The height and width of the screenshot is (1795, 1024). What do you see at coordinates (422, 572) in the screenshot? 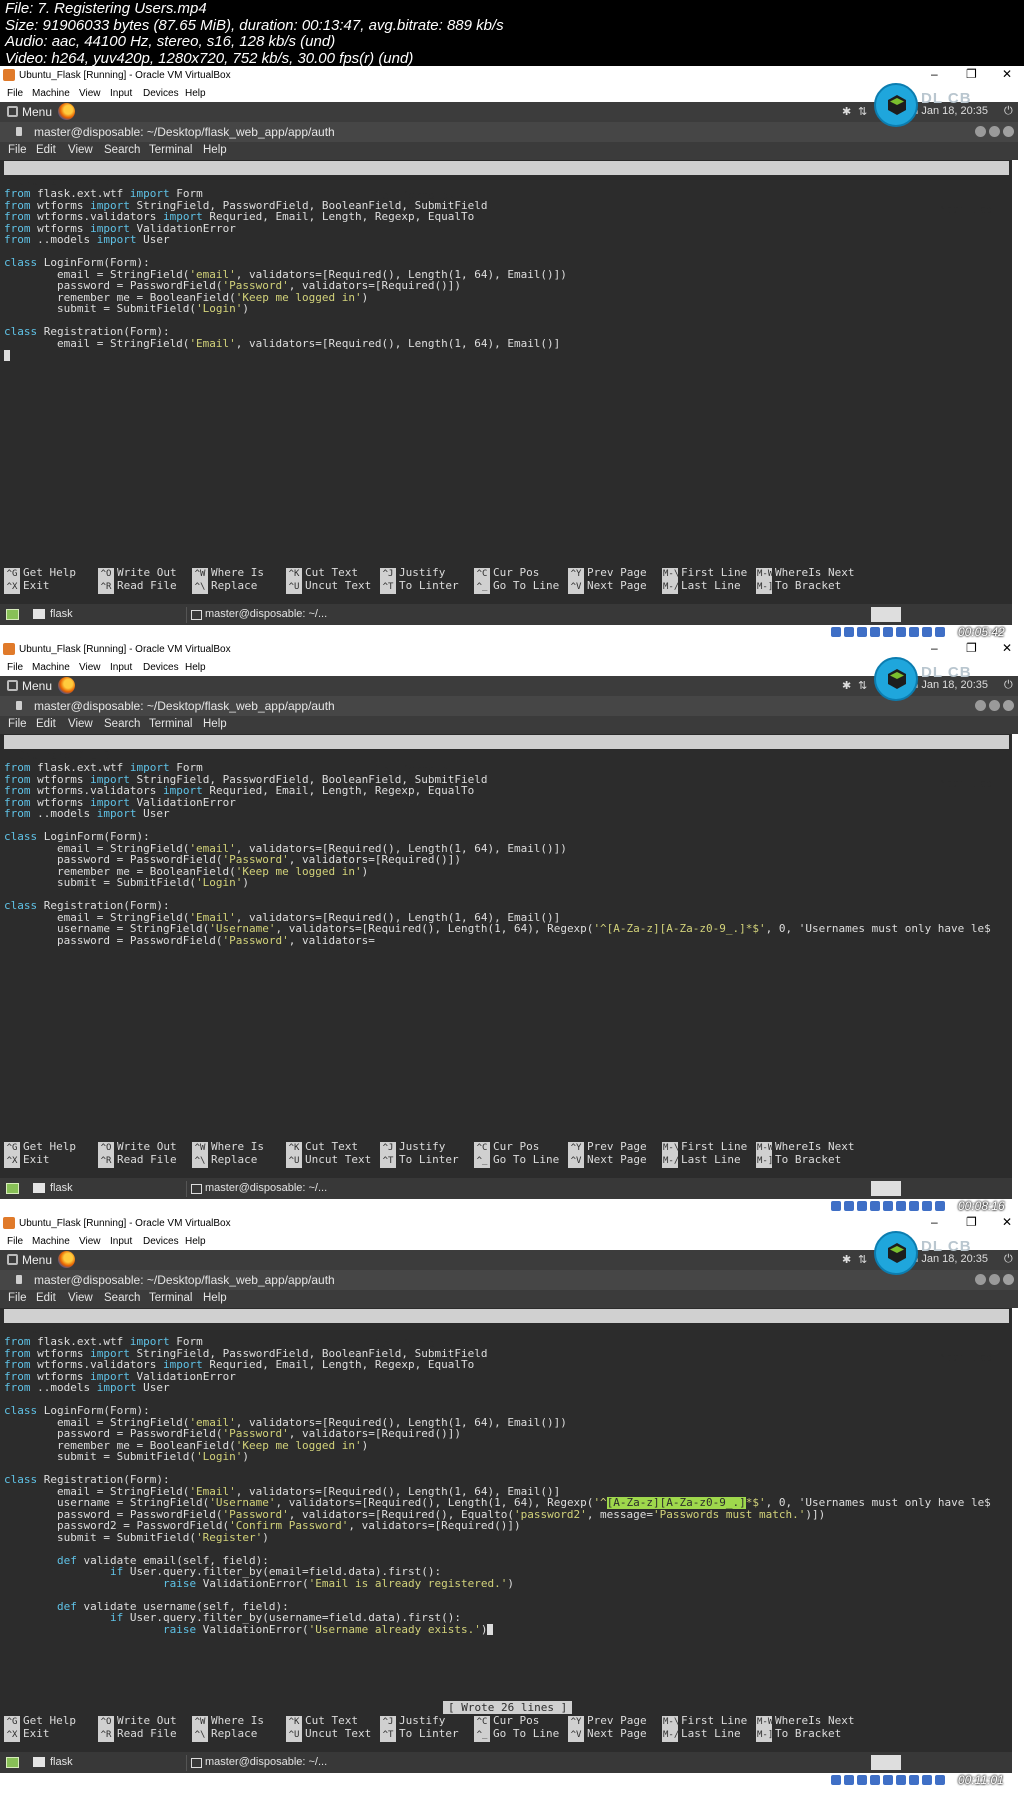
I see `shortcut-label: Justify` at bounding box center [422, 572].